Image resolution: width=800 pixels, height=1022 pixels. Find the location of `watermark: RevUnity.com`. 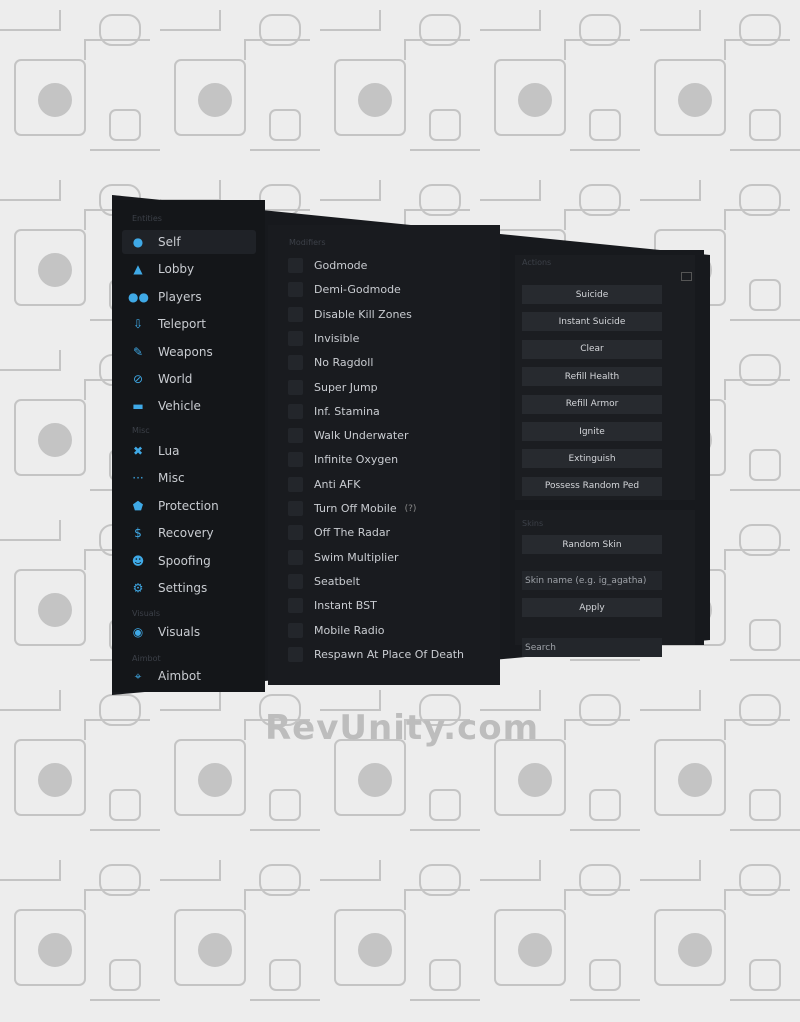

watermark: RevUnity.com is located at coordinates (402, 728).